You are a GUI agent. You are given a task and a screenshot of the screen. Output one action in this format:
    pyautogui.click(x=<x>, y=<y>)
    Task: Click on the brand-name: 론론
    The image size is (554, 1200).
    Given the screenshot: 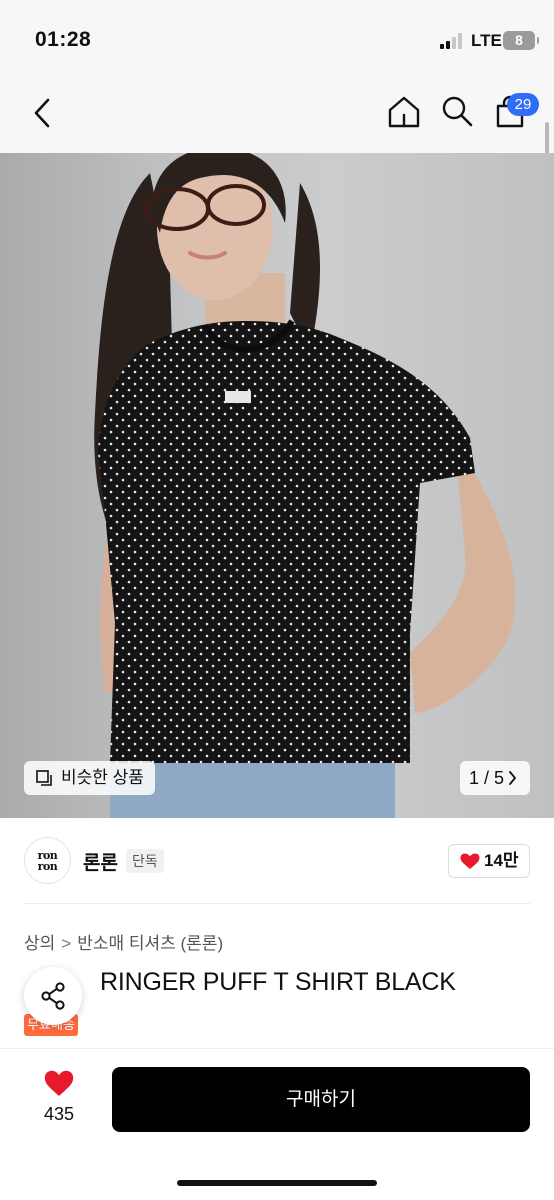 What is the action you would take?
    pyautogui.click(x=100, y=861)
    